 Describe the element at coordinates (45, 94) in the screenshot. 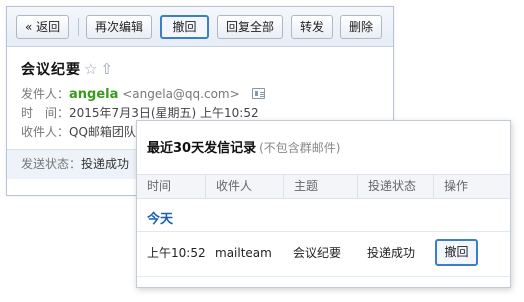

I see `sender-label: 发件人：` at that location.